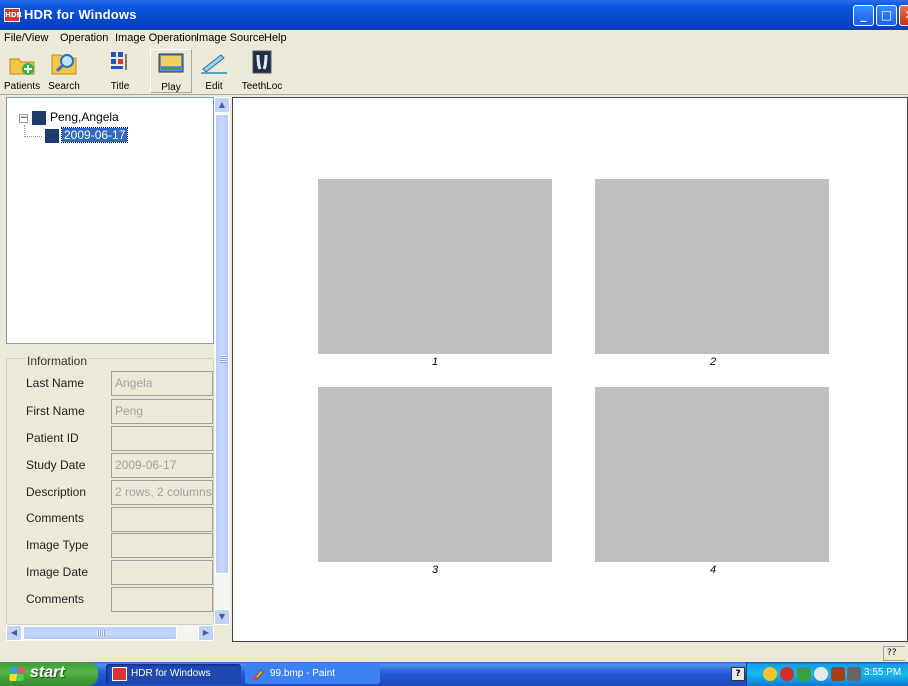 This screenshot has width=908, height=686. What do you see at coordinates (33, 136) in the screenshot?
I see `tree-connector` at bounding box center [33, 136].